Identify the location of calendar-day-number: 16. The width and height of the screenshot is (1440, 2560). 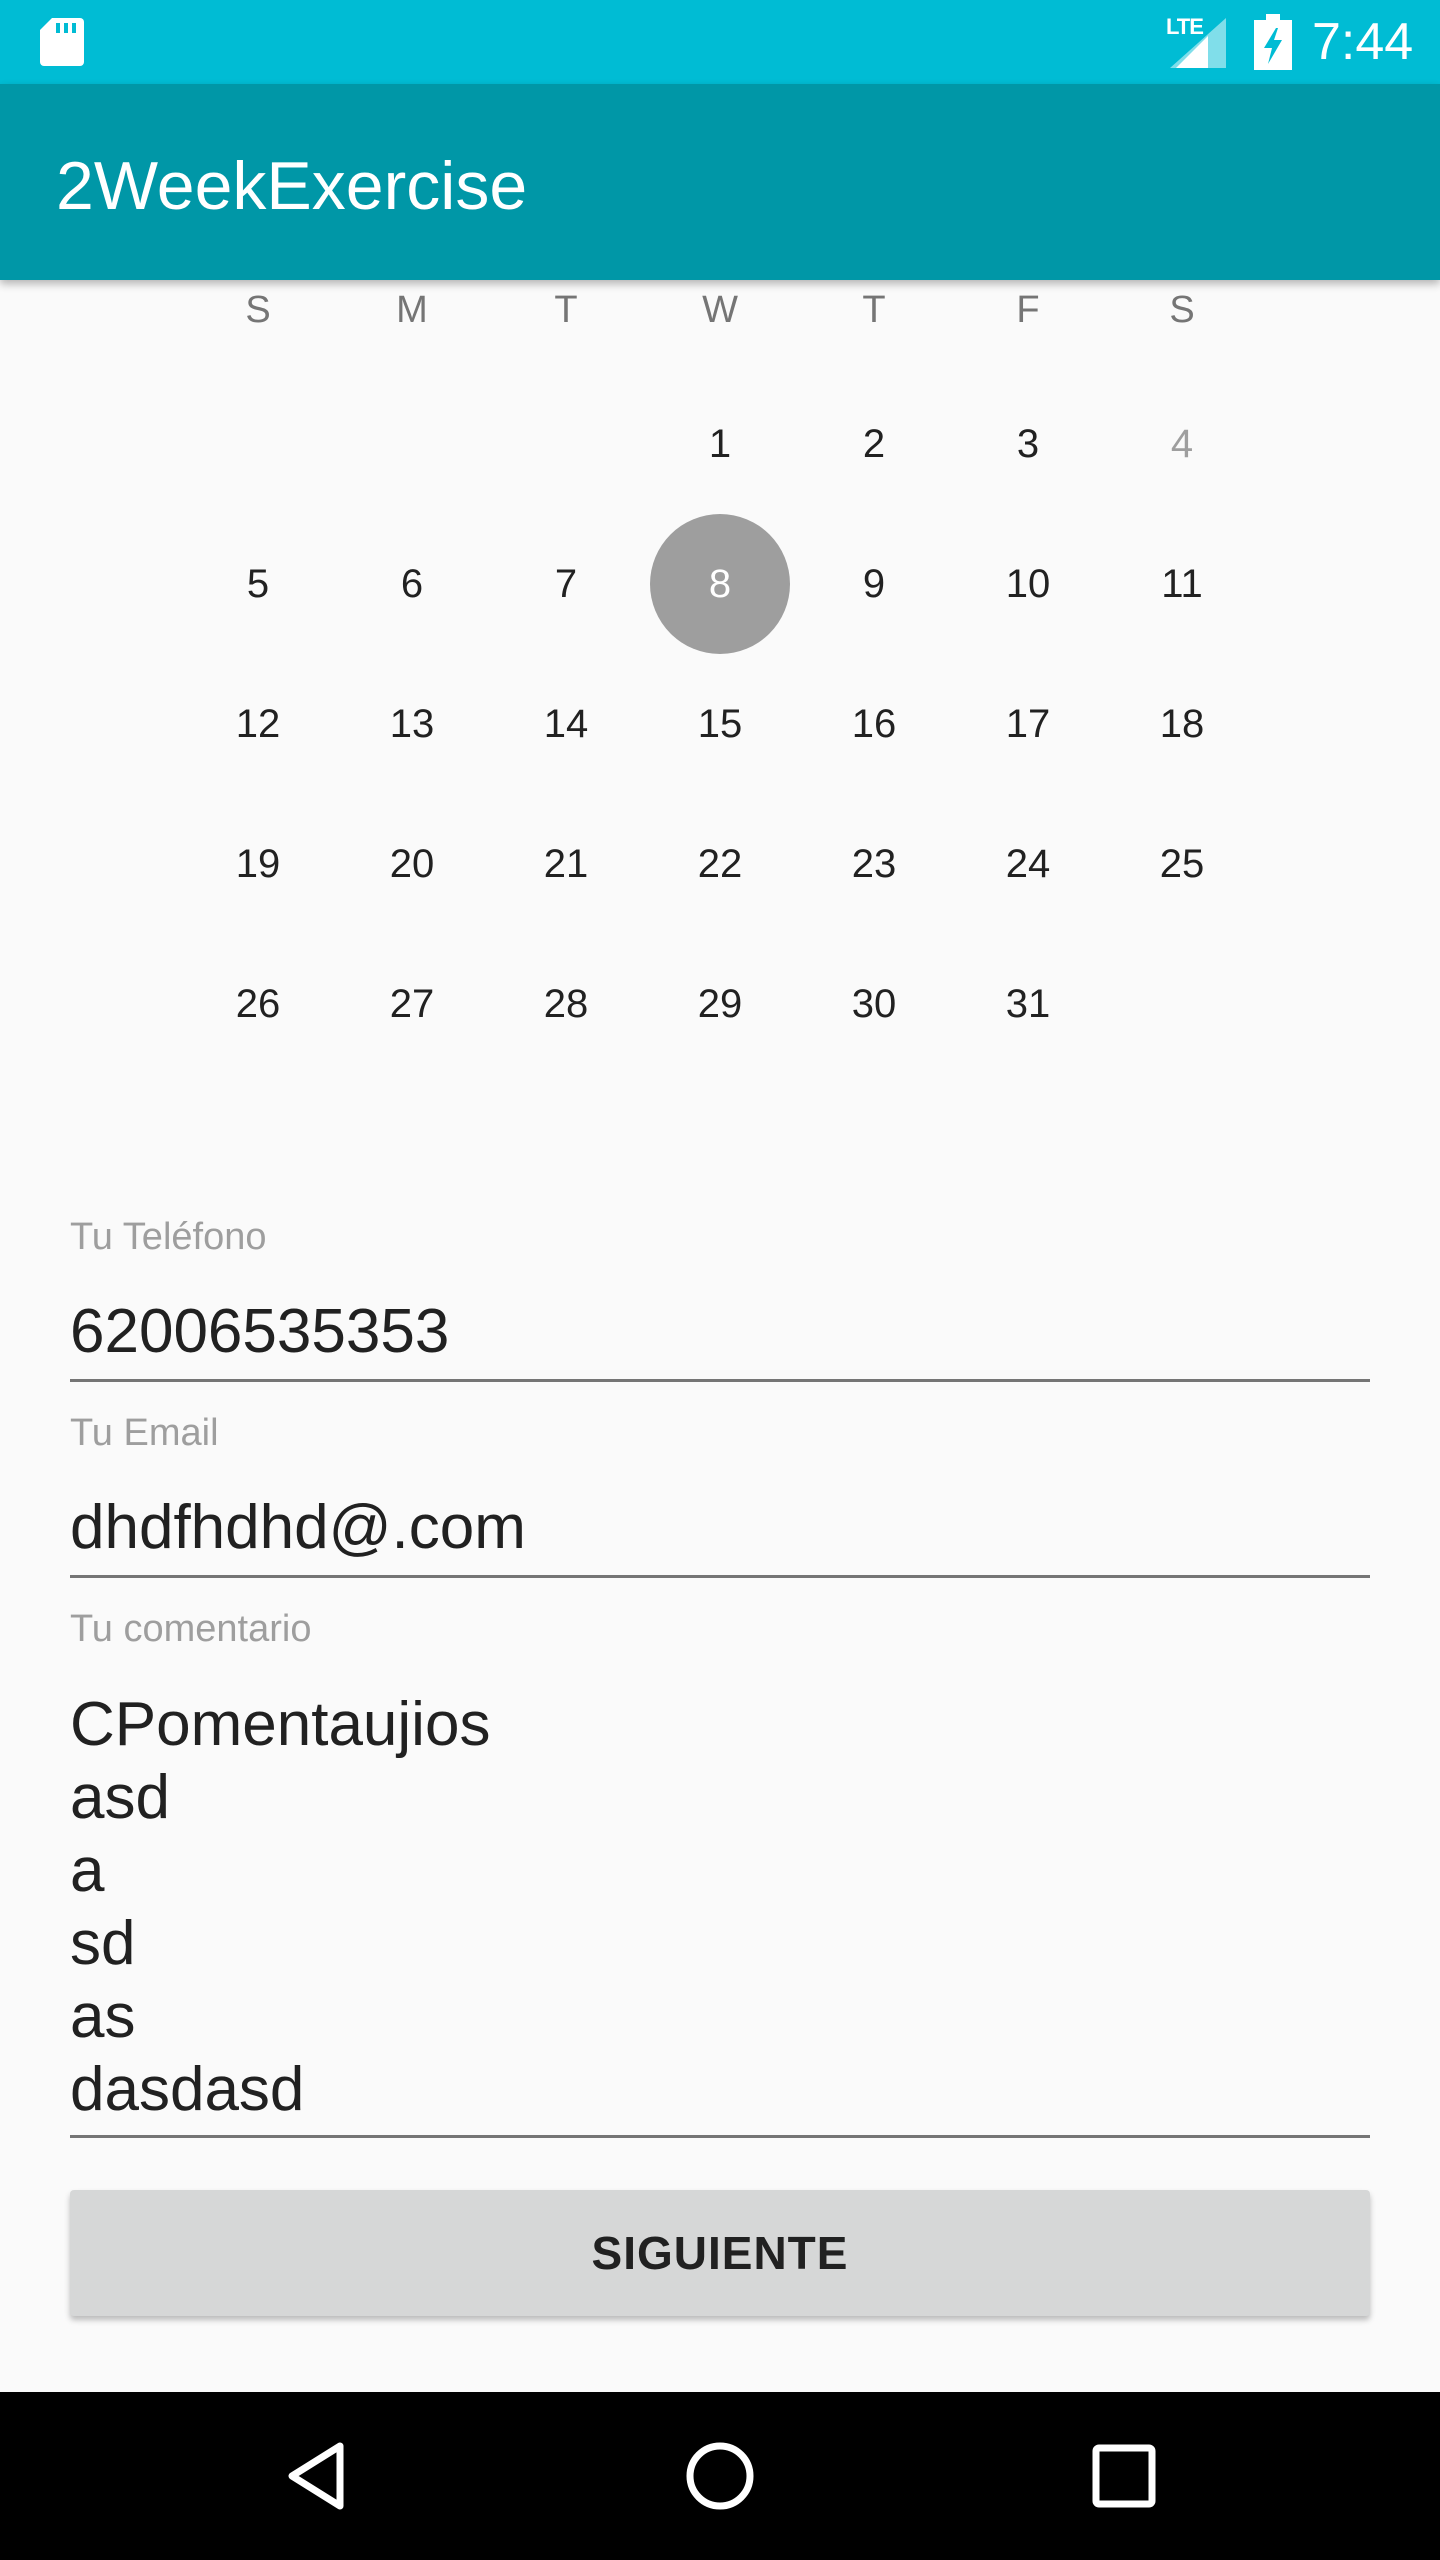
(874, 723).